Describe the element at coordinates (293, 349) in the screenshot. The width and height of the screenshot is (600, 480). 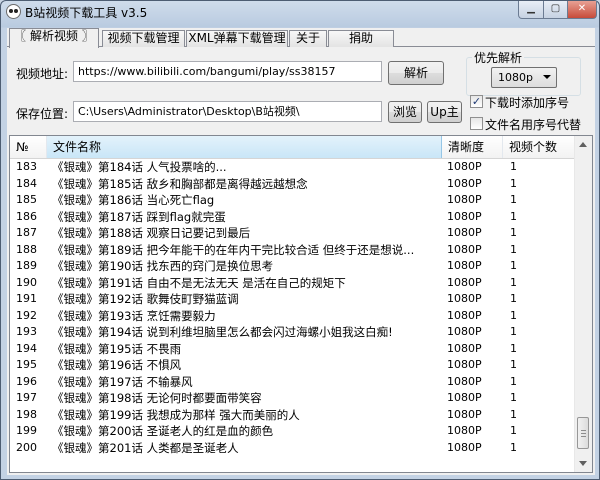
I see `table-row: 194 《银魂》第195话 不畏雨 1080P 1` at that location.